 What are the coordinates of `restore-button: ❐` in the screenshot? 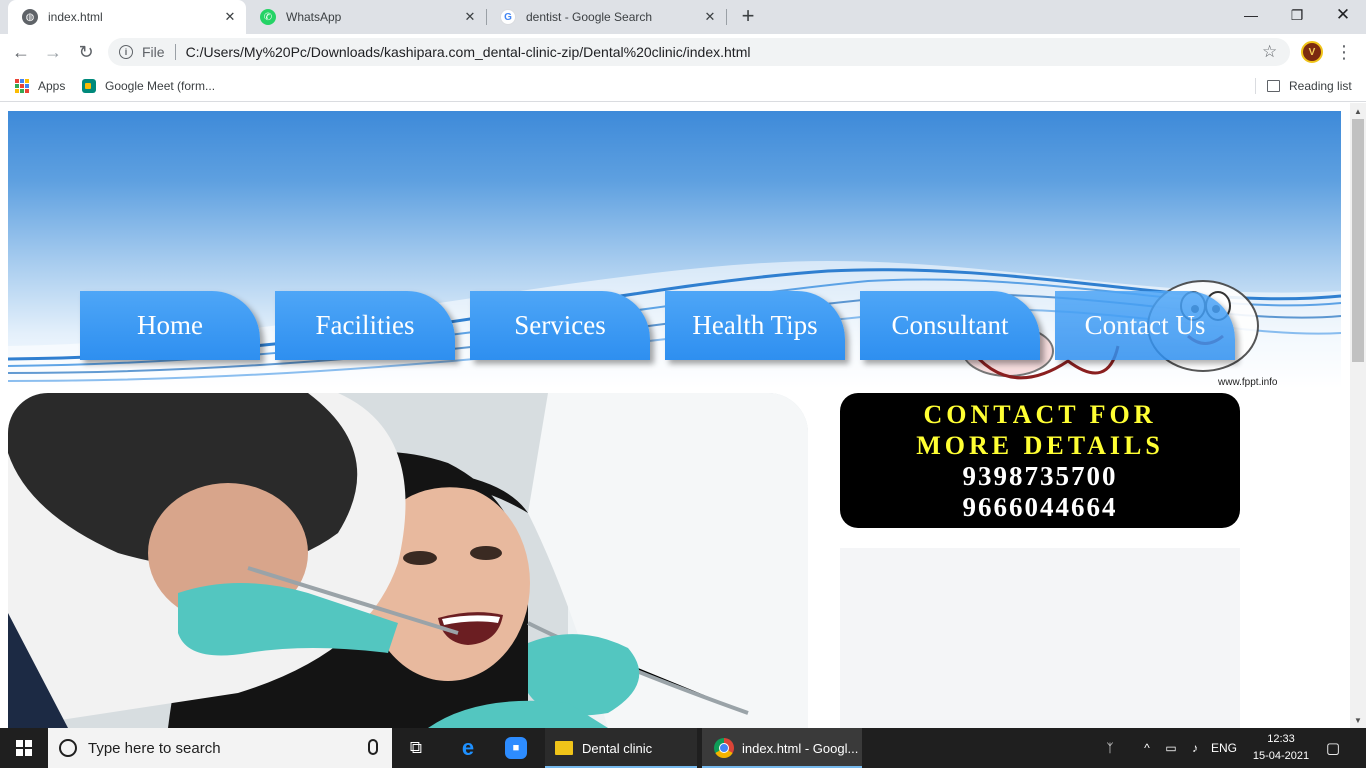 It's located at (1297, 15).